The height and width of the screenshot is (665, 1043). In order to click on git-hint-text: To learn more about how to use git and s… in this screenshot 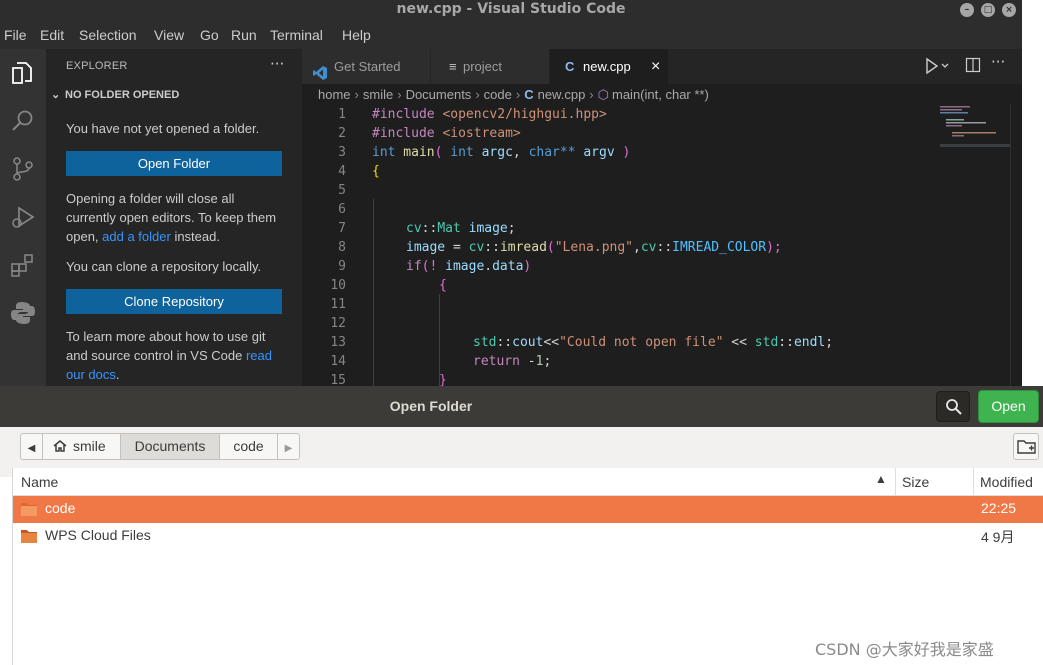, I will do `click(166, 346)`.